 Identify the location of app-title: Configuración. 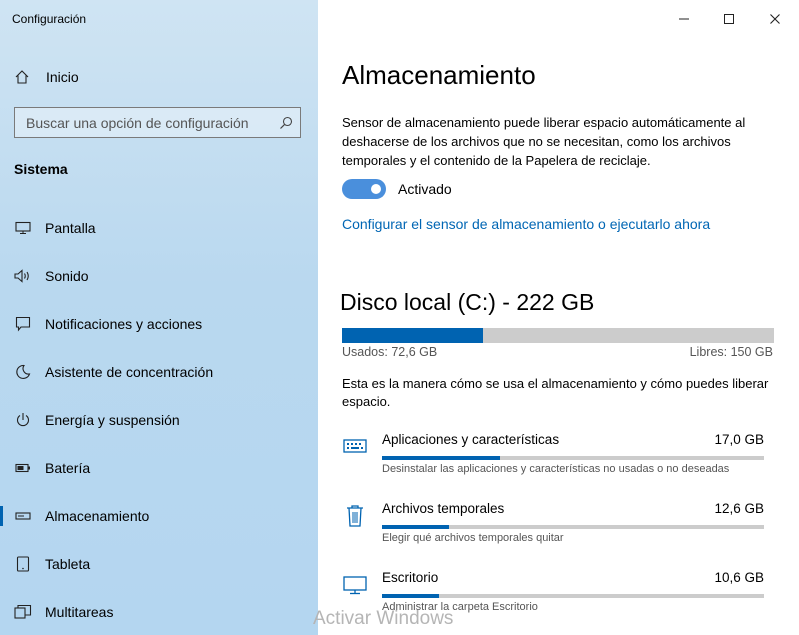
(49, 19).